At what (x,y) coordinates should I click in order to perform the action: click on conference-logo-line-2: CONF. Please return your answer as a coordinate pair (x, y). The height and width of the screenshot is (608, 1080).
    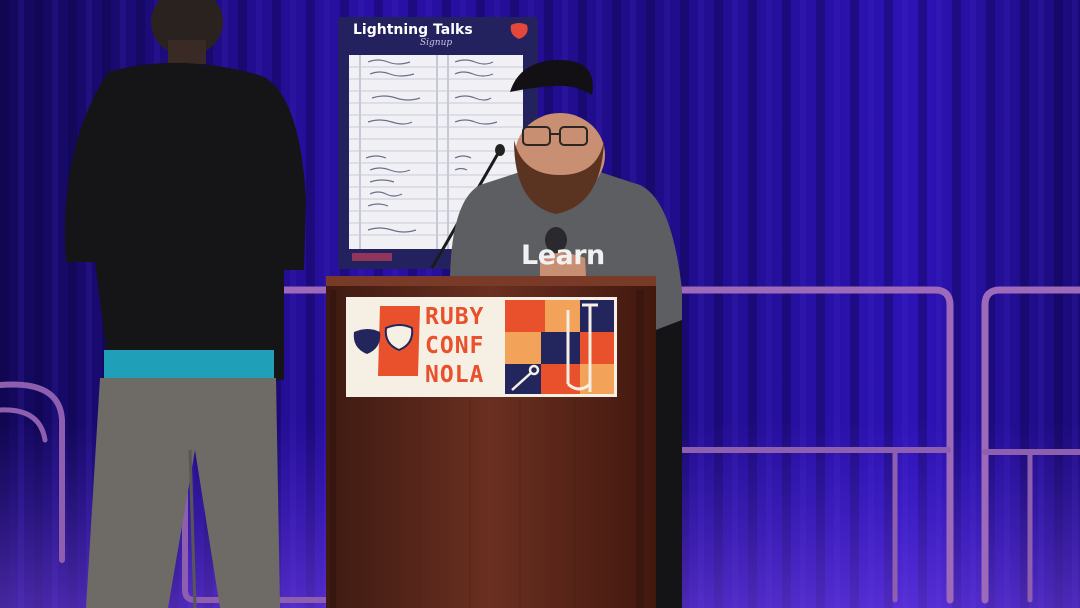
    Looking at the image, I should click on (455, 346).